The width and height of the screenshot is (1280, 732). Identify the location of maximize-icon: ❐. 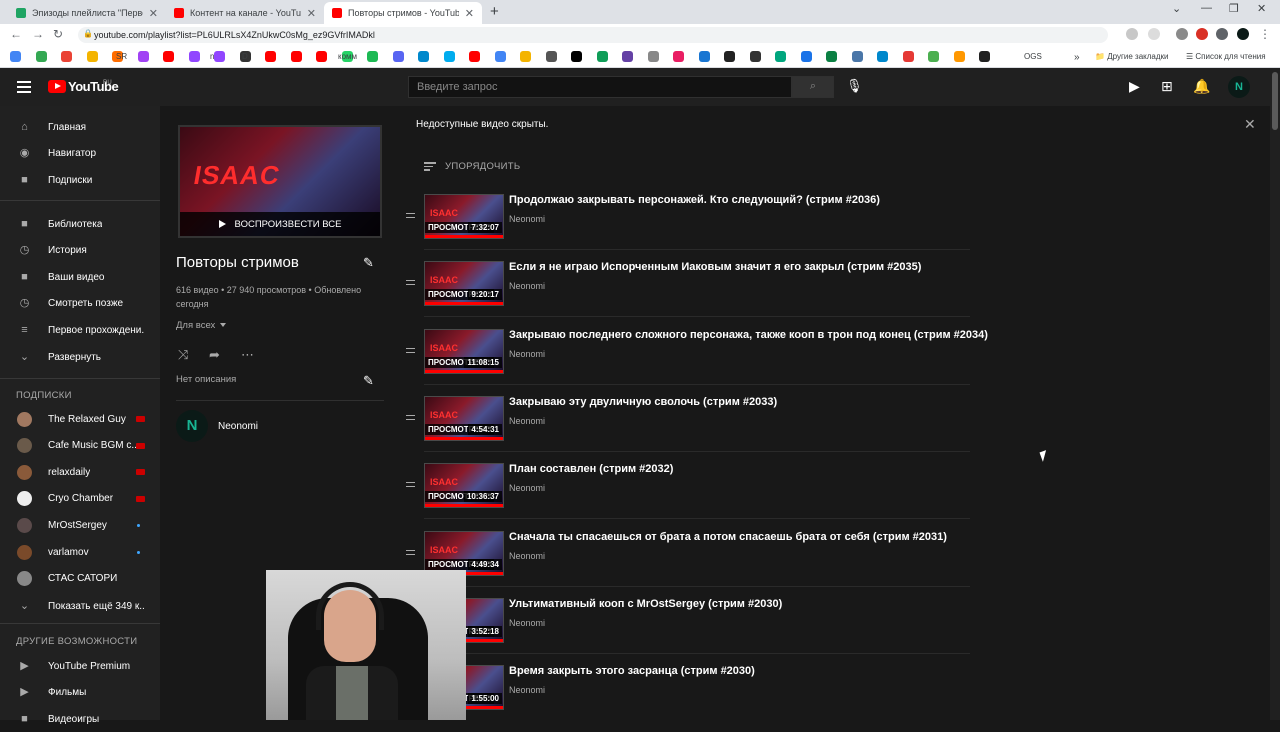
(1234, 8).